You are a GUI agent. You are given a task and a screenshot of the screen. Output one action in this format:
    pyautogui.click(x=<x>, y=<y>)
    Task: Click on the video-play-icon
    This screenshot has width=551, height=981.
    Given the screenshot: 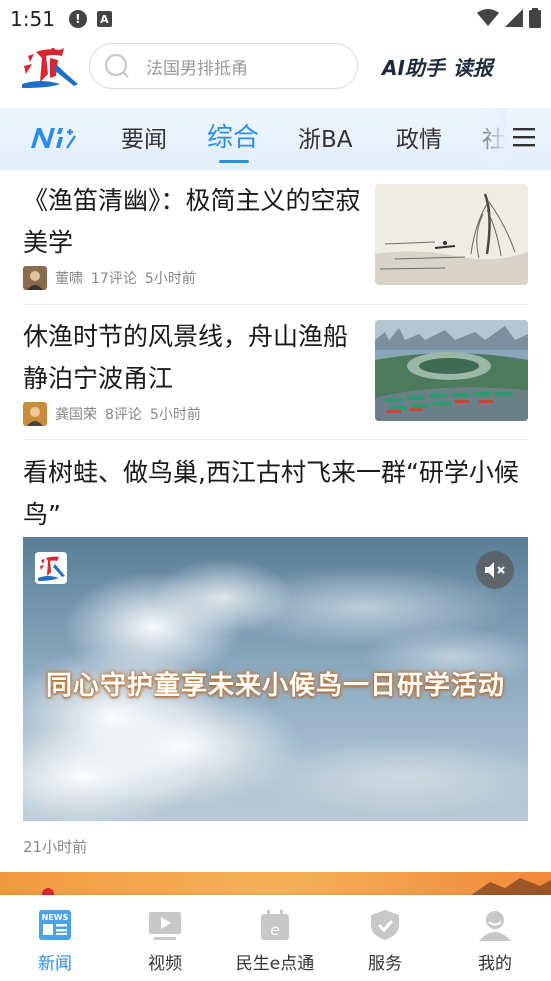 What is the action you would take?
    pyautogui.click(x=165, y=926)
    